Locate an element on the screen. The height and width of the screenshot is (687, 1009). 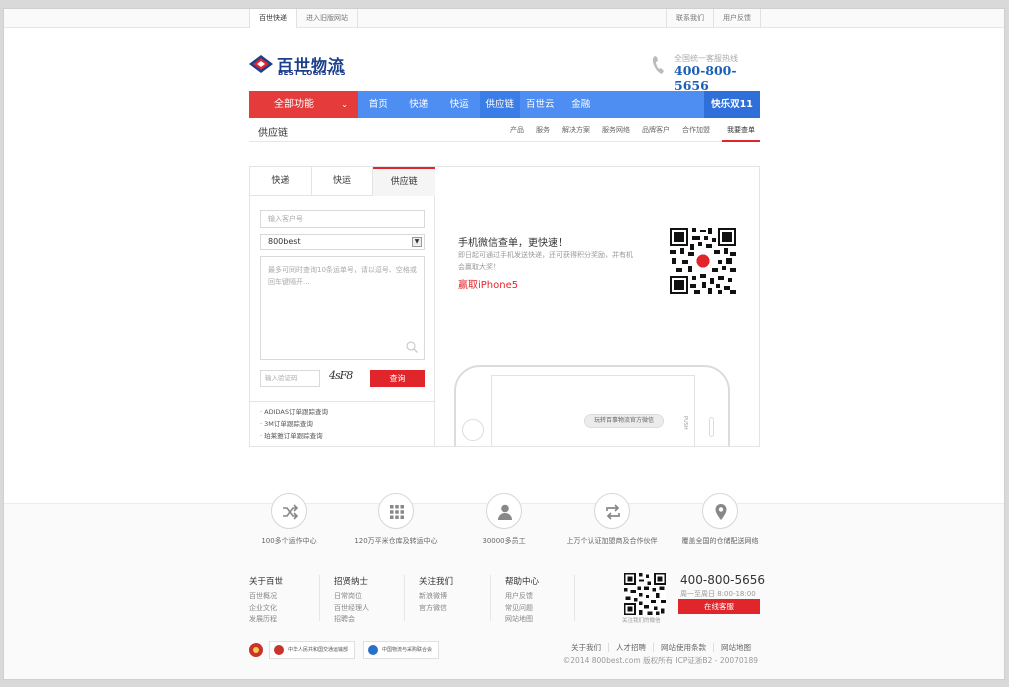
phone-illustration: 玩转百事物流官方微信 PUSH is located at coordinates (592, 405).